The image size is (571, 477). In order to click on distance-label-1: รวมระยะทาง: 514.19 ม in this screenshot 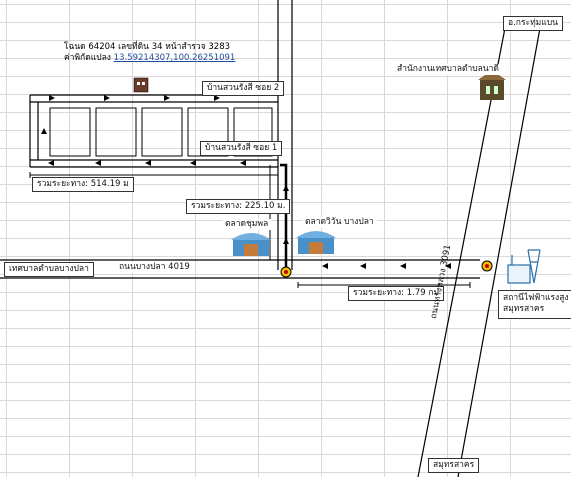, I will do `click(83, 185)`.